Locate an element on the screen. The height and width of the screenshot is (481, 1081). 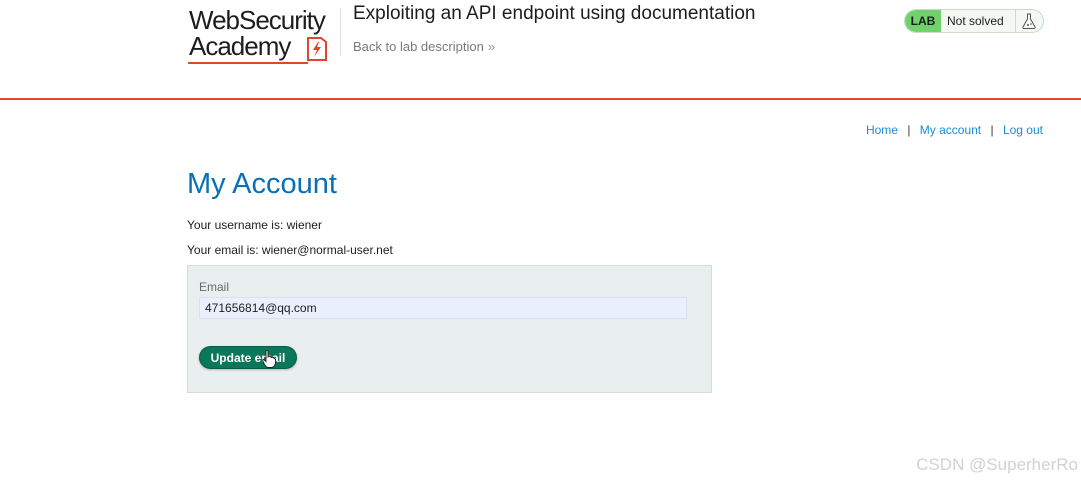
nav-home-link: Home is located at coordinates (882, 130).